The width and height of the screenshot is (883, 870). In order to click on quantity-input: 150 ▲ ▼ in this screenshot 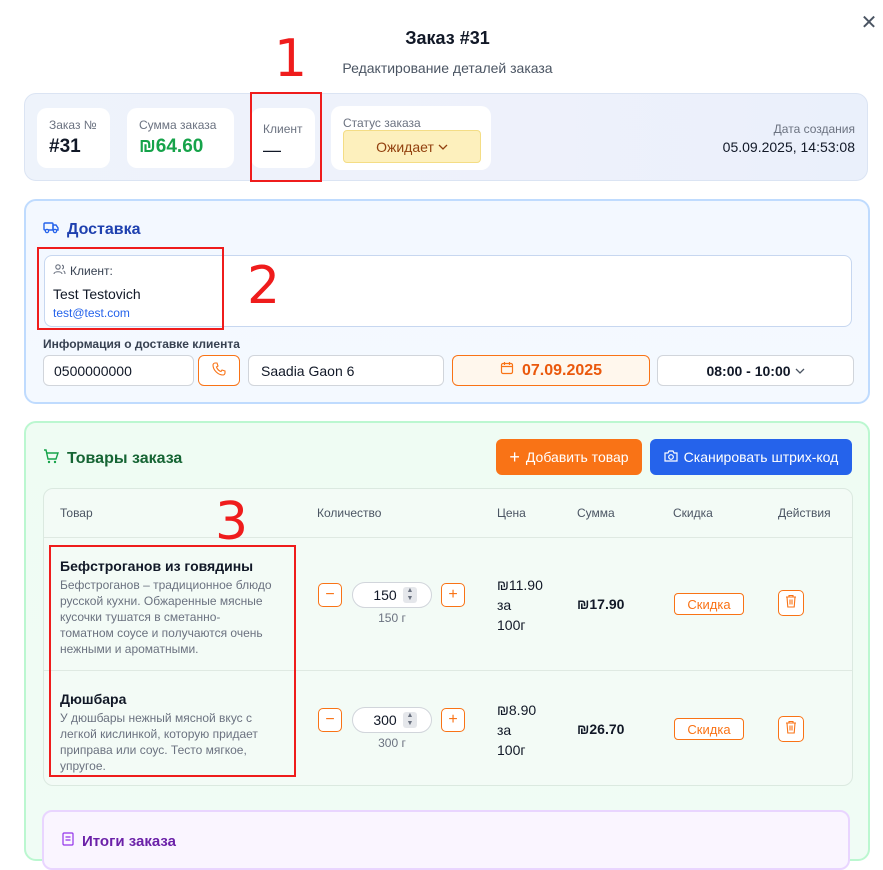, I will do `click(392, 595)`.